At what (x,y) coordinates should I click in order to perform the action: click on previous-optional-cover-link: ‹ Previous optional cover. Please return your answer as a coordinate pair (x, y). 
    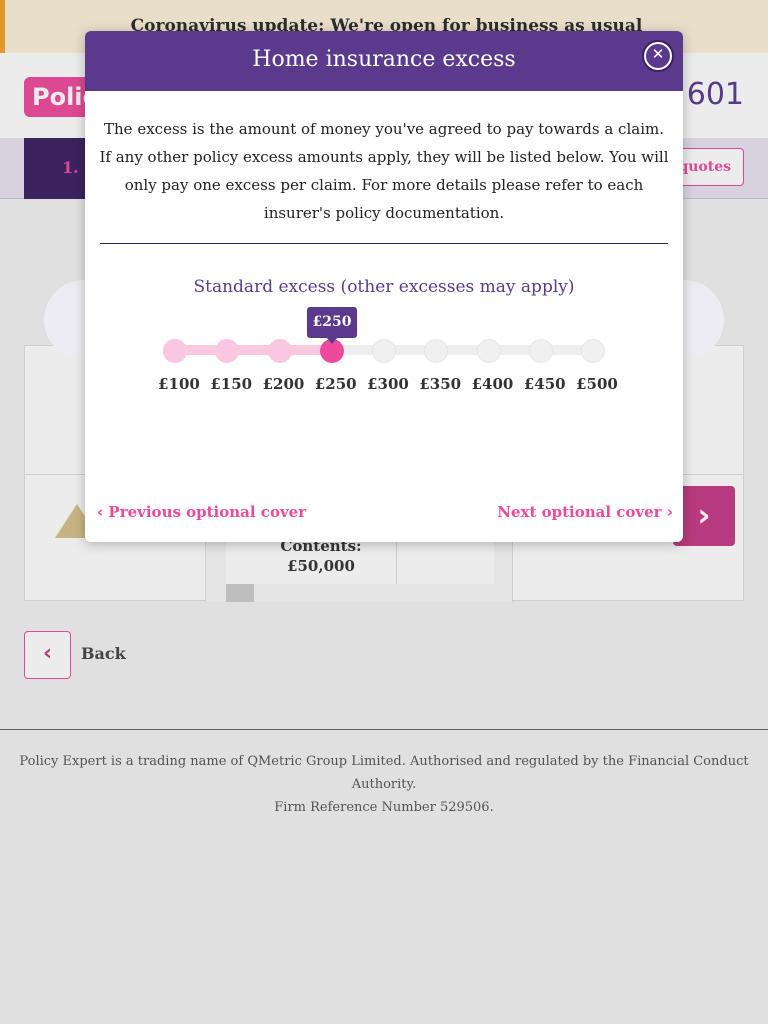
    Looking at the image, I should click on (201, 512).